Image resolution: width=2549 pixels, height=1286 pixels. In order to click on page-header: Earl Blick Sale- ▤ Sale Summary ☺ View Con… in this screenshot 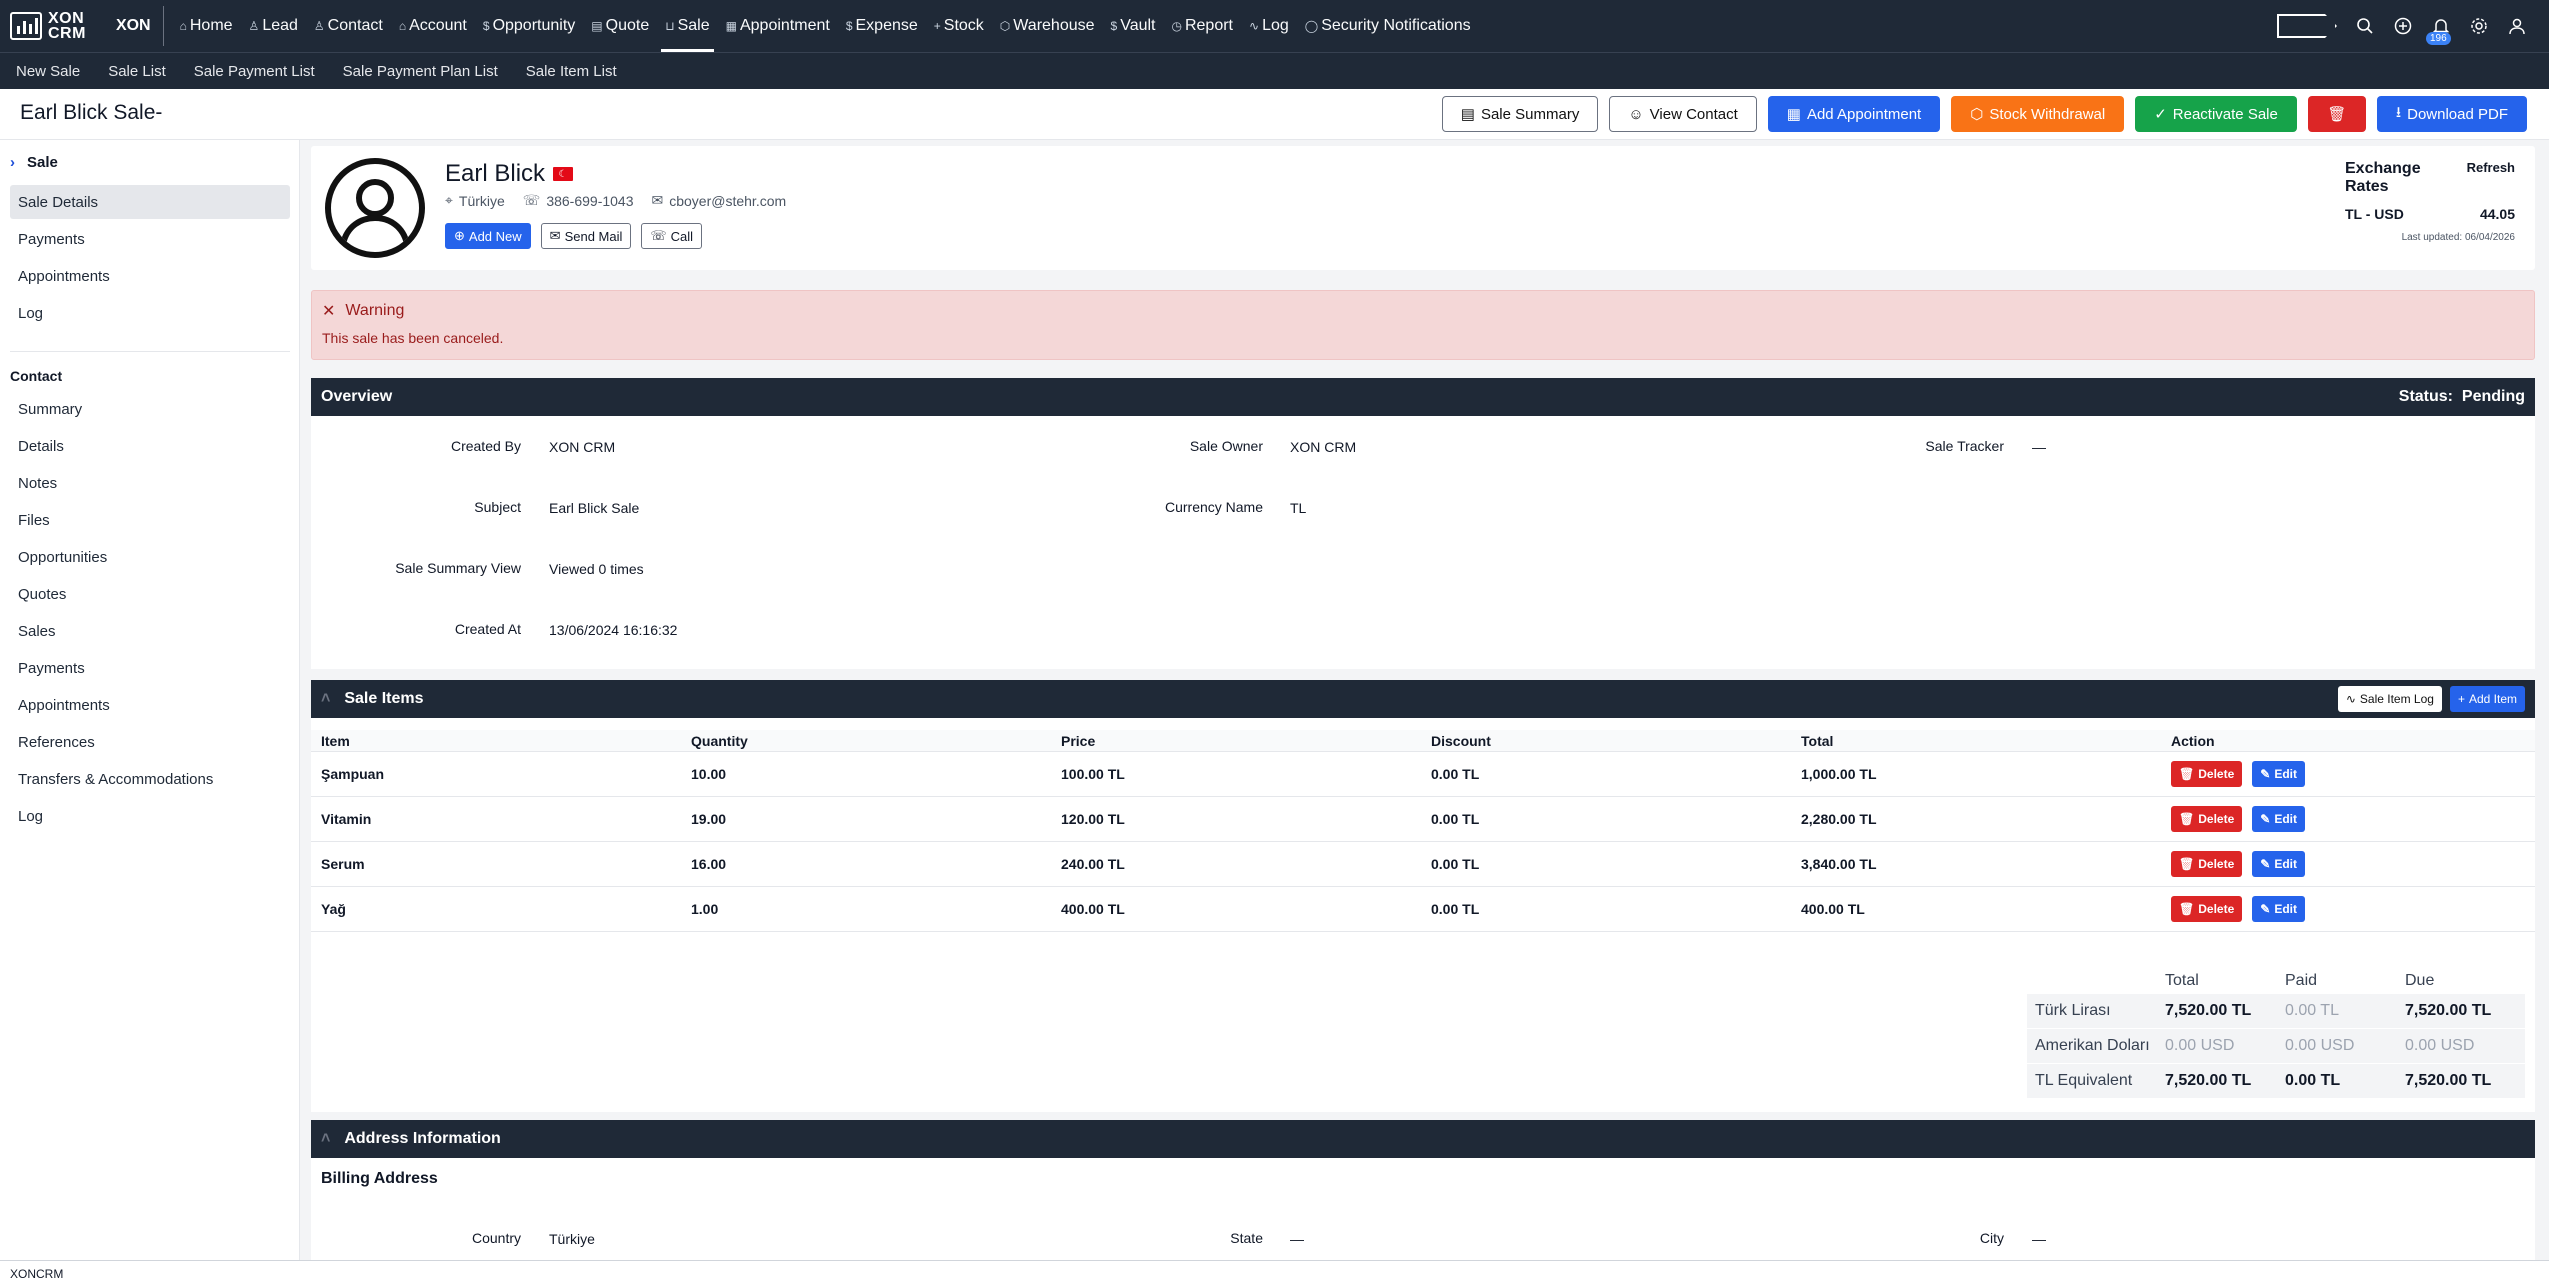, I will do `click(1274, 114)`.